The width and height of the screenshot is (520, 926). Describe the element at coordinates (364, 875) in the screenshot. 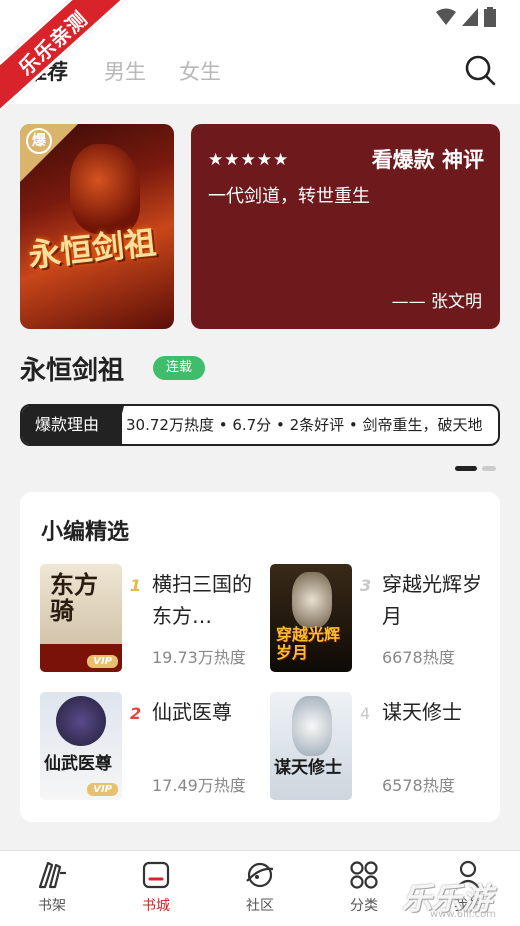

I see `category-icon` at that location.